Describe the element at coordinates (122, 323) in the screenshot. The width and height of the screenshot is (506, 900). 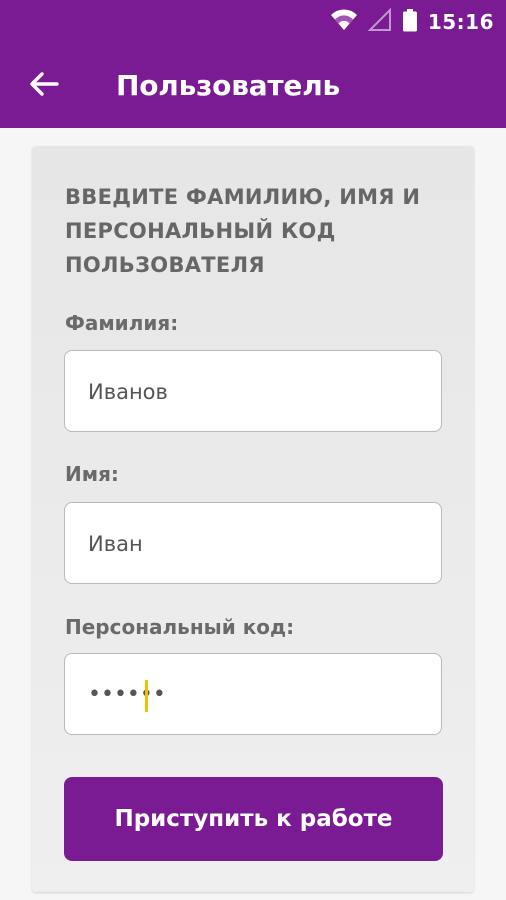
I see `surname-label: Фамилия:` at that location.